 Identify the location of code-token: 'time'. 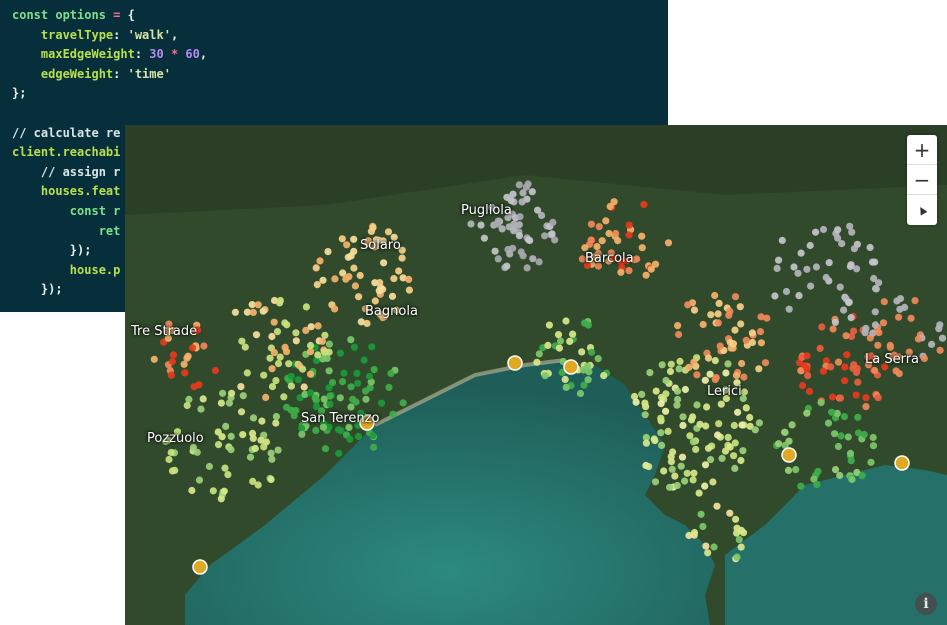
(149, 73).